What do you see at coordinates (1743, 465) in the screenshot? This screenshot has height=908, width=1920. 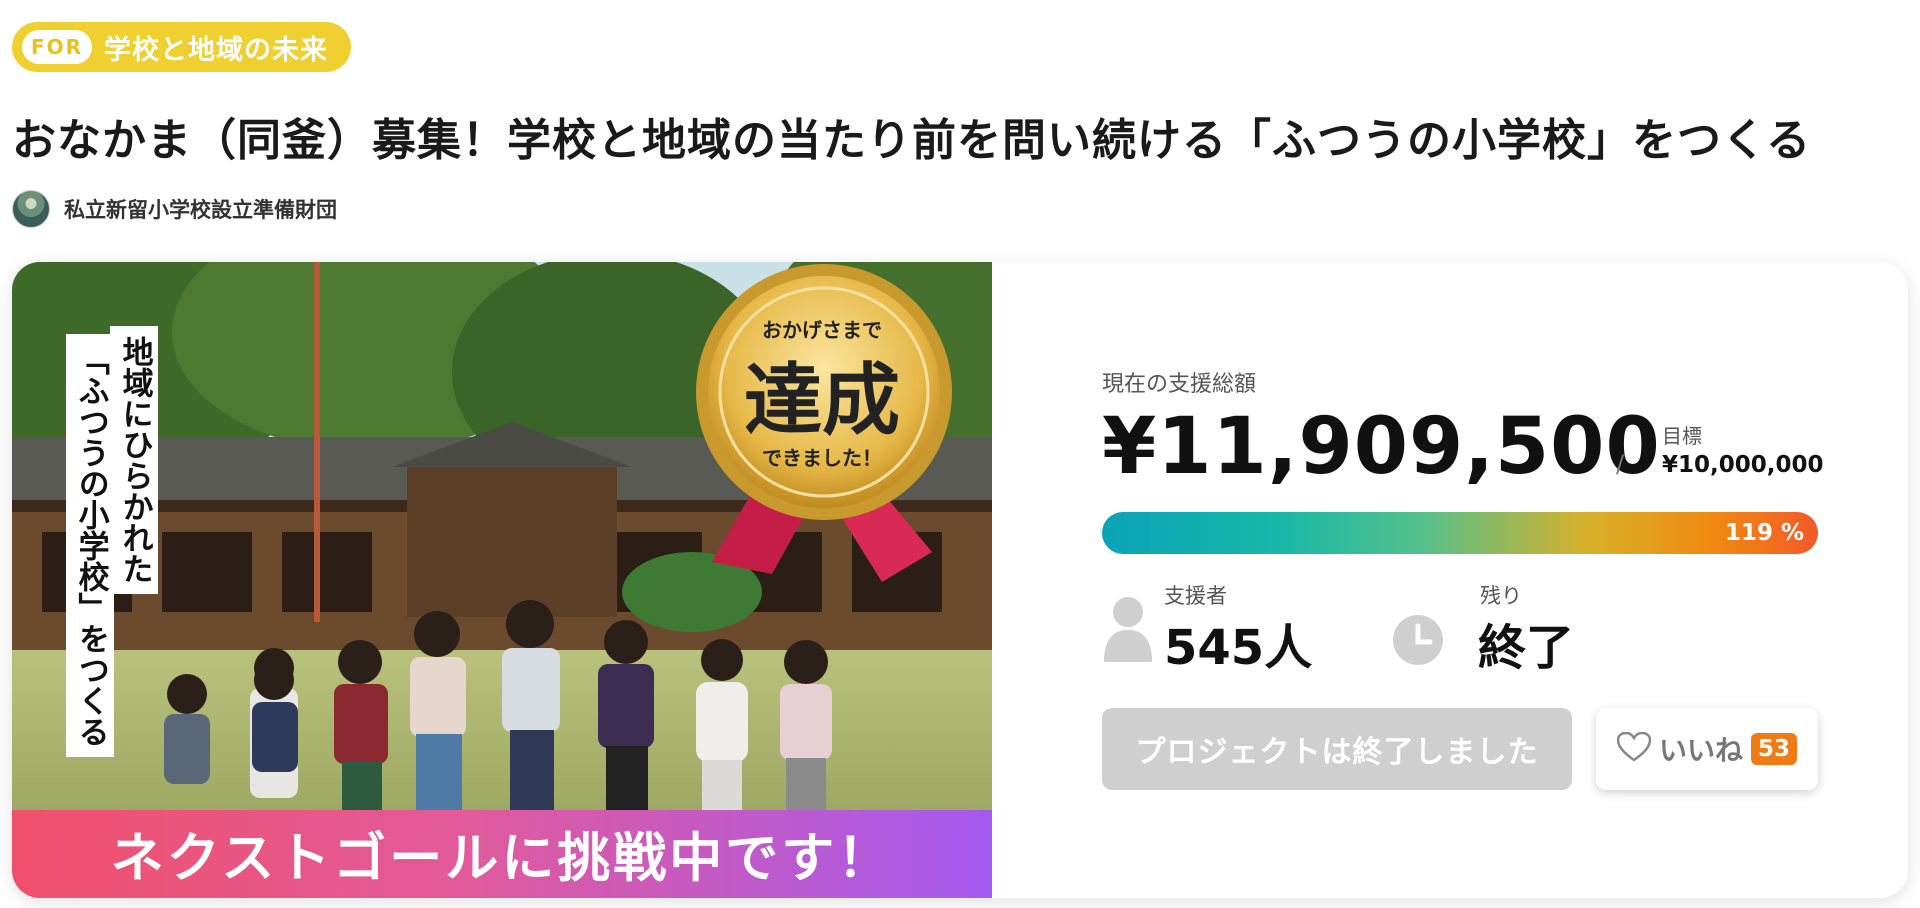 I see `goal-amount: ¥10,000,000` at bounding box center [1743, 465].